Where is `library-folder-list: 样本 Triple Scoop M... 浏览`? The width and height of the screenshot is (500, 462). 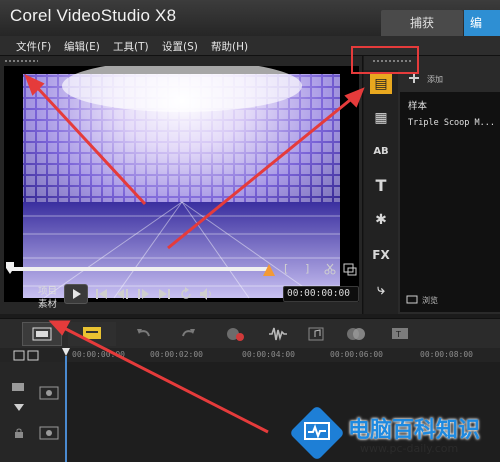
library-folder-list: 样本 Triple Scoop M... 浏览 is located at coordinates (450, 202).